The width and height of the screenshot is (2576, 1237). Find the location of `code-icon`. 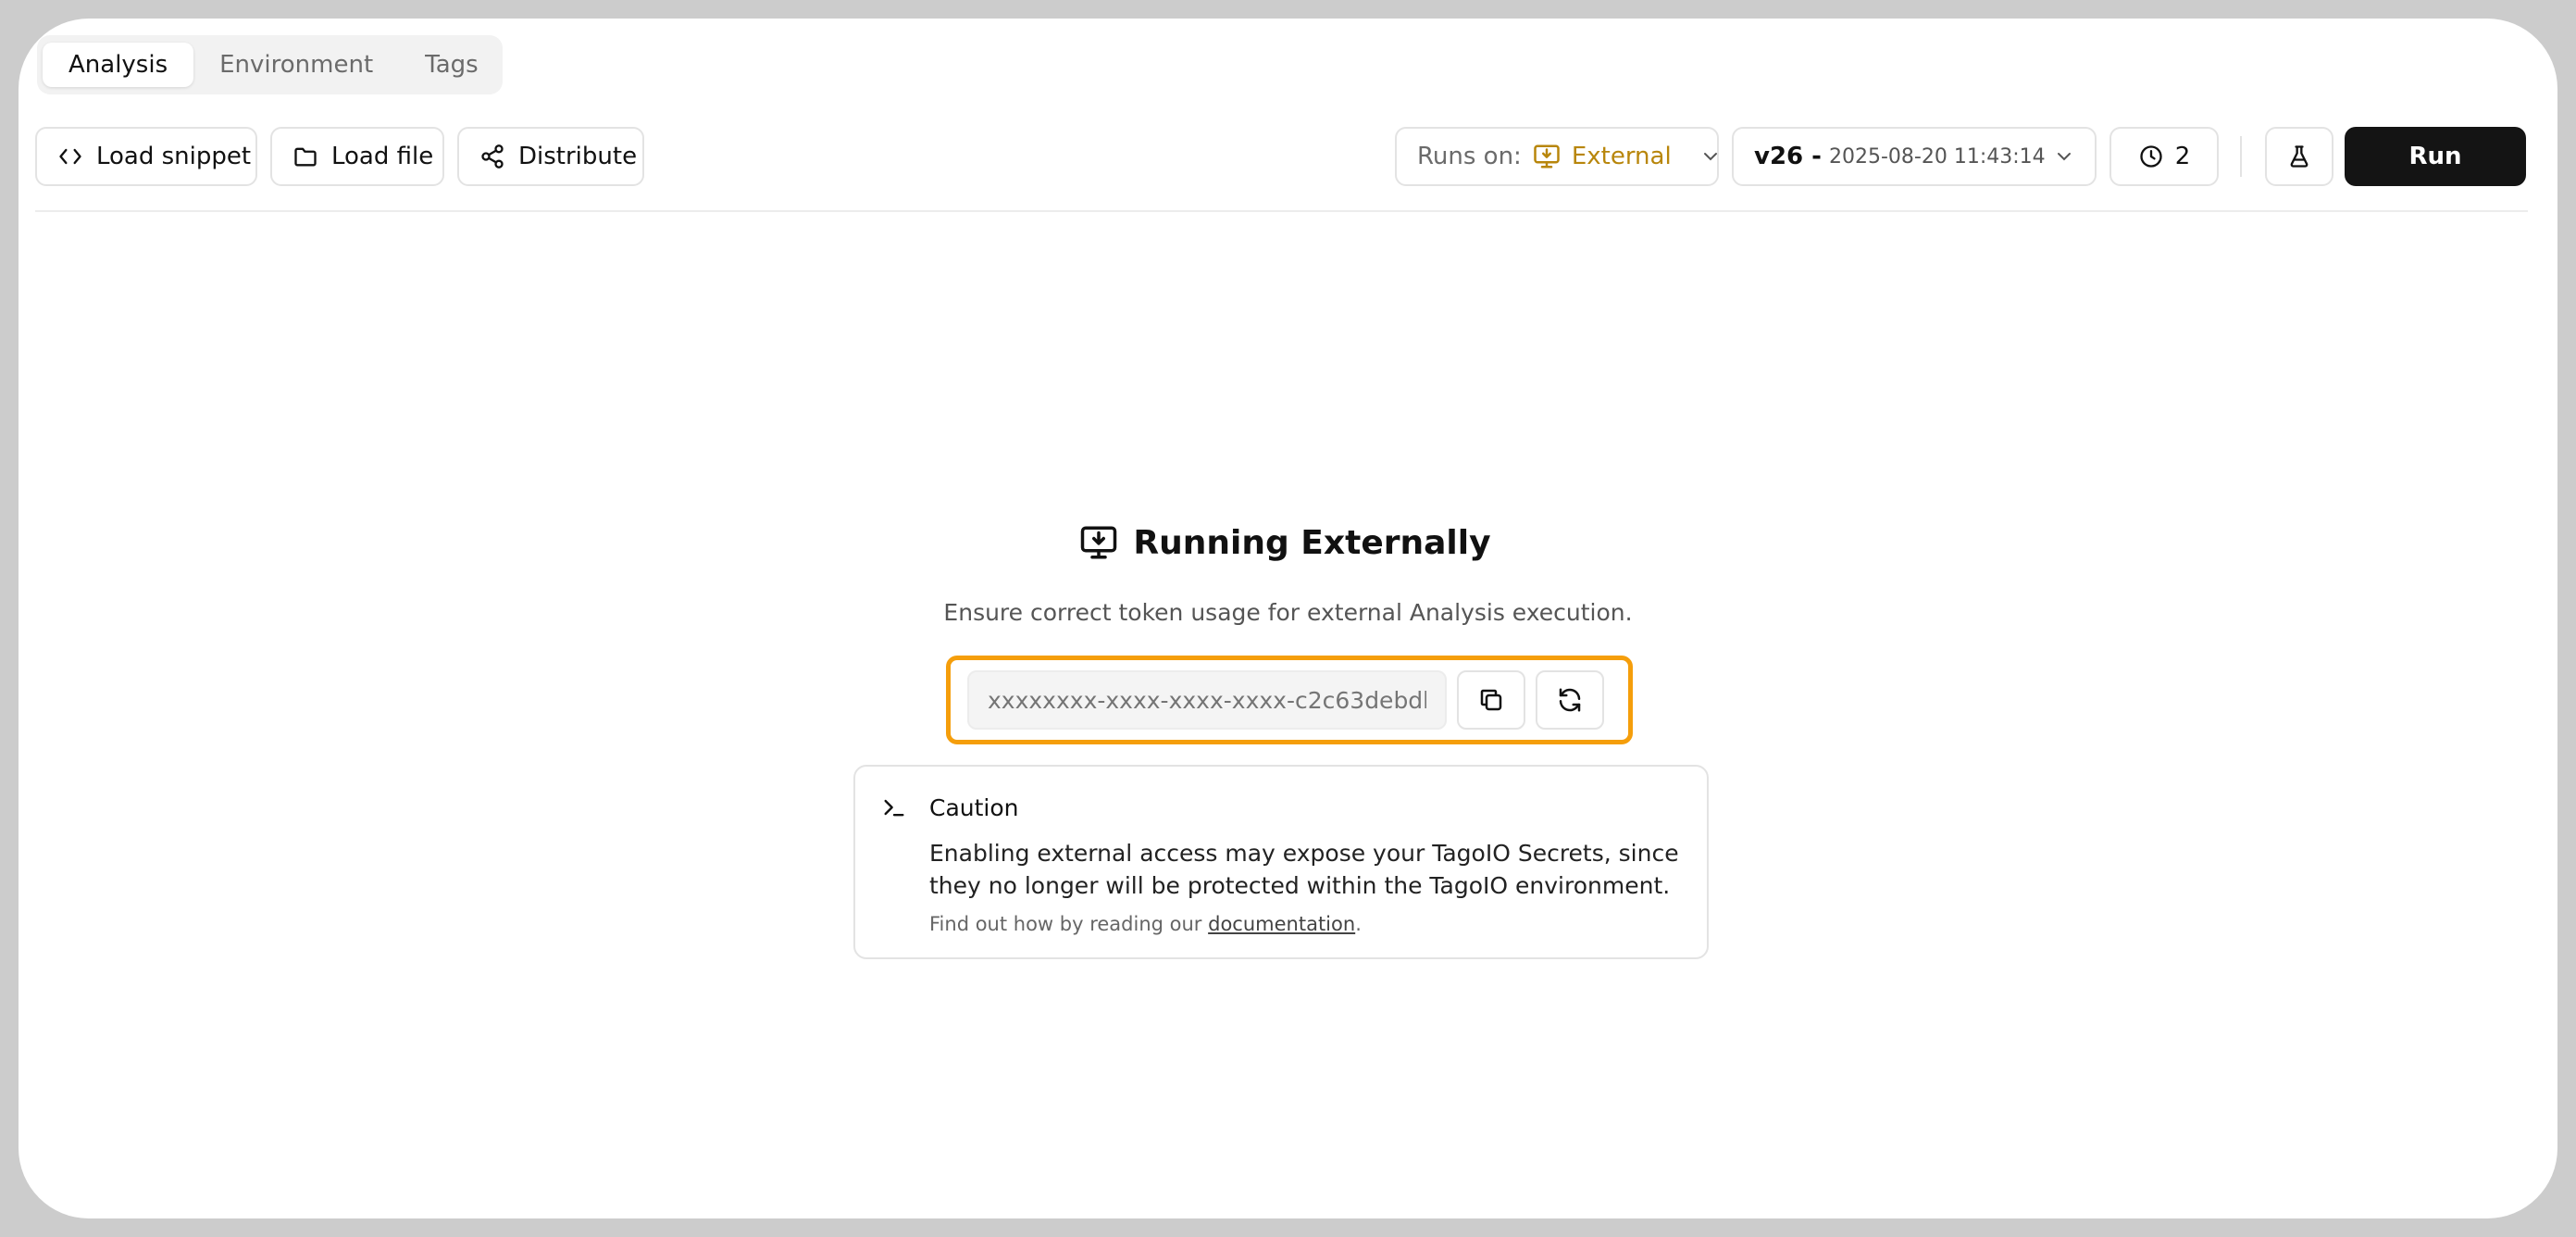

code-icon is located at coordinates (70, 157).